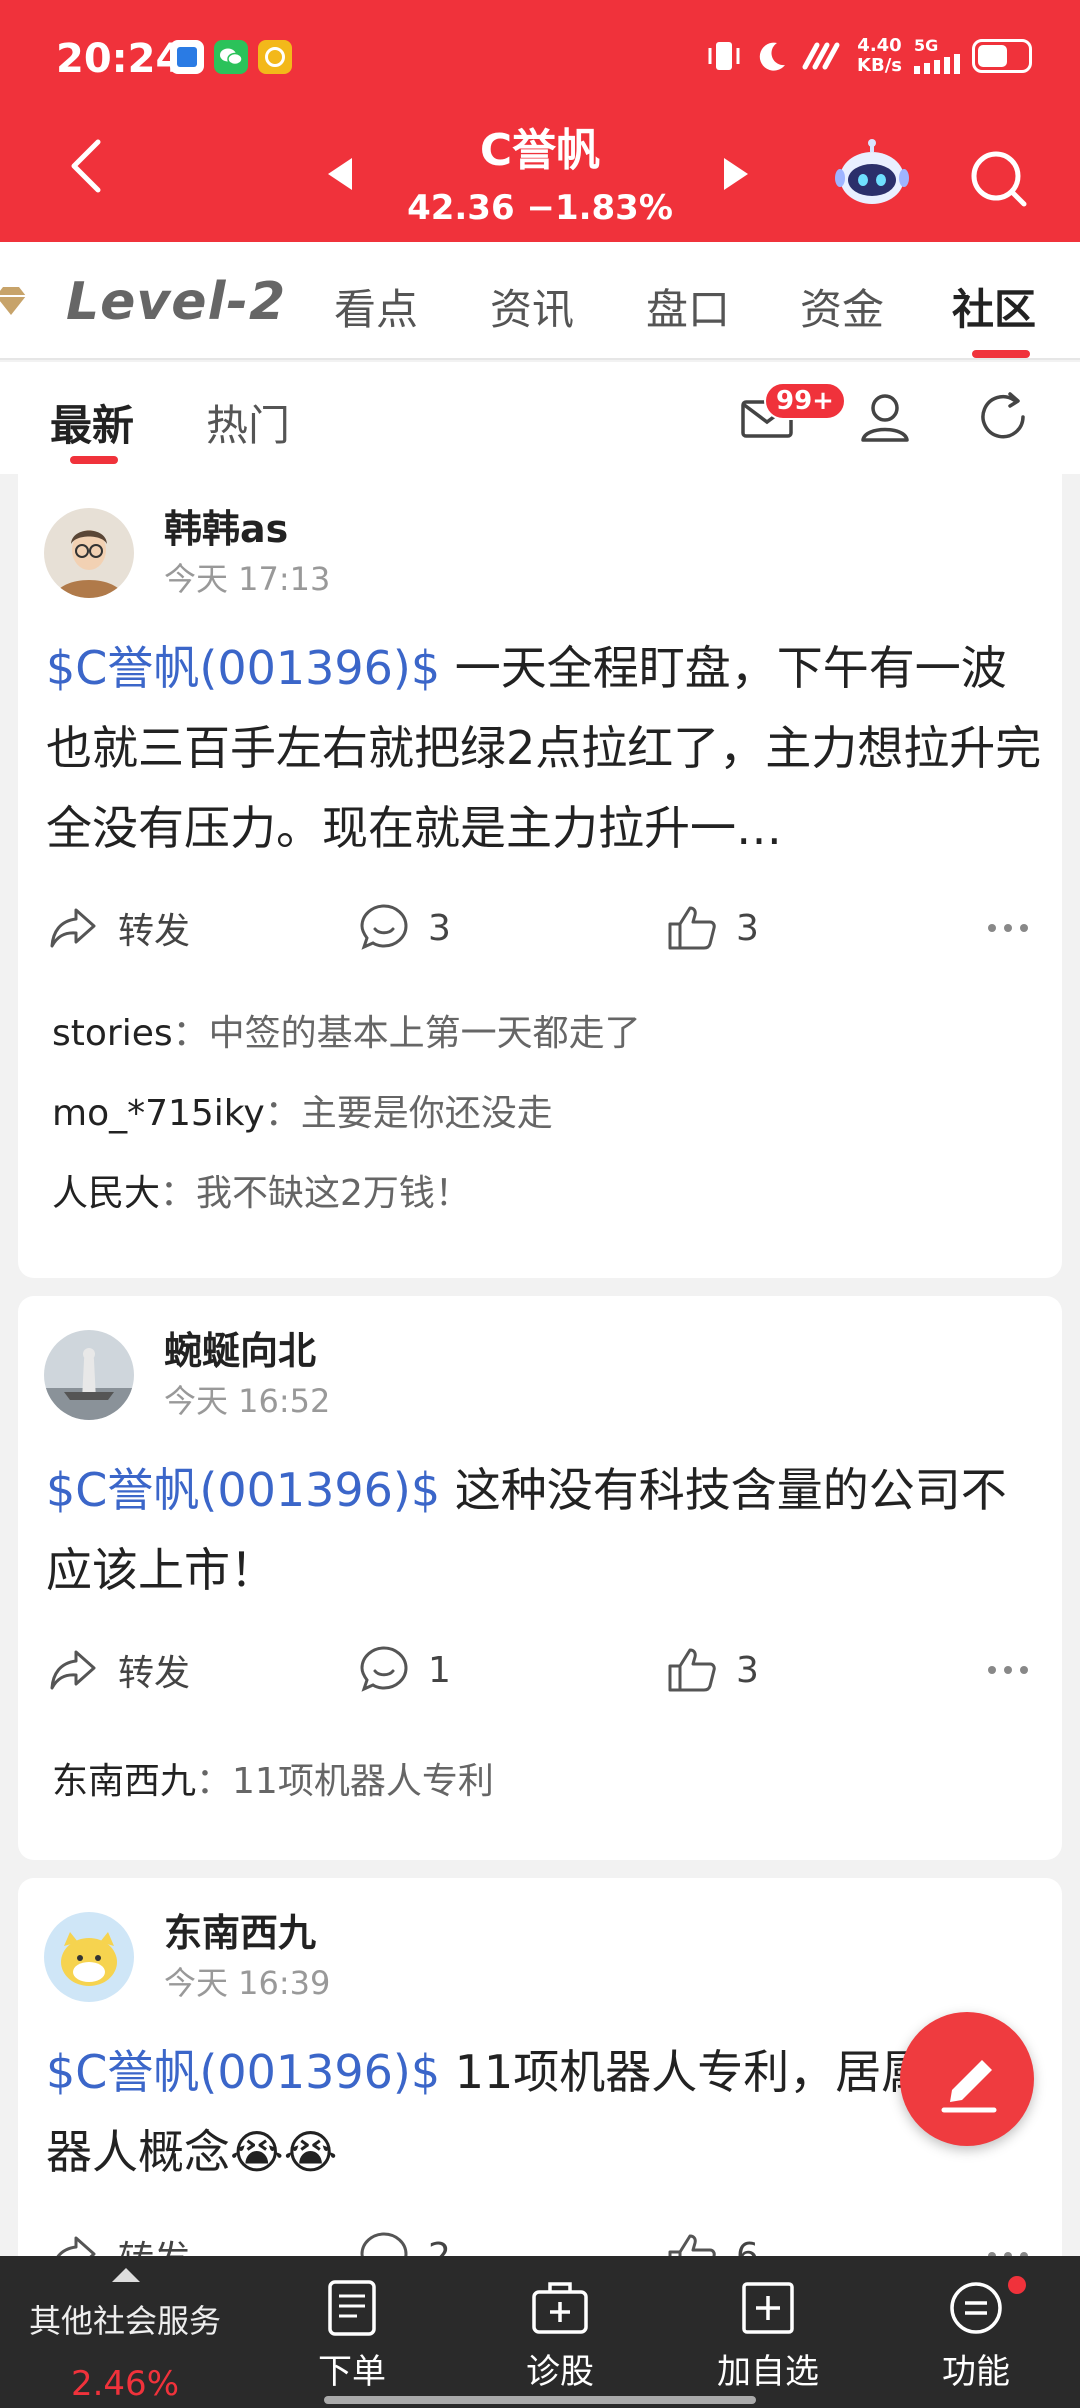 This screenshot has height=2408, width=1080. Describe the element at coordinates (261, 1190) in the screenshot. I see `reply-item: 人民大：我不缺这2万钱！` at that location.